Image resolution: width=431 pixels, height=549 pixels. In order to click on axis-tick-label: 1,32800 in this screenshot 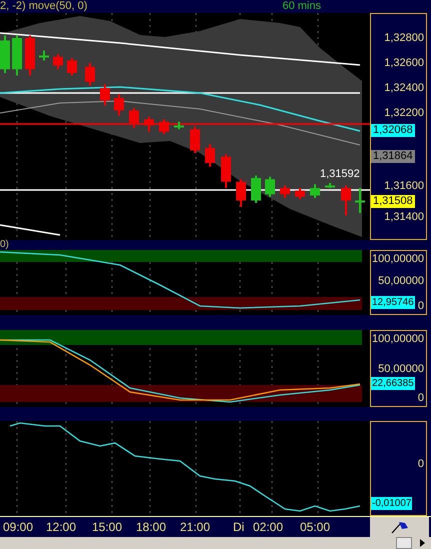, I will do `click(404, 38)`.